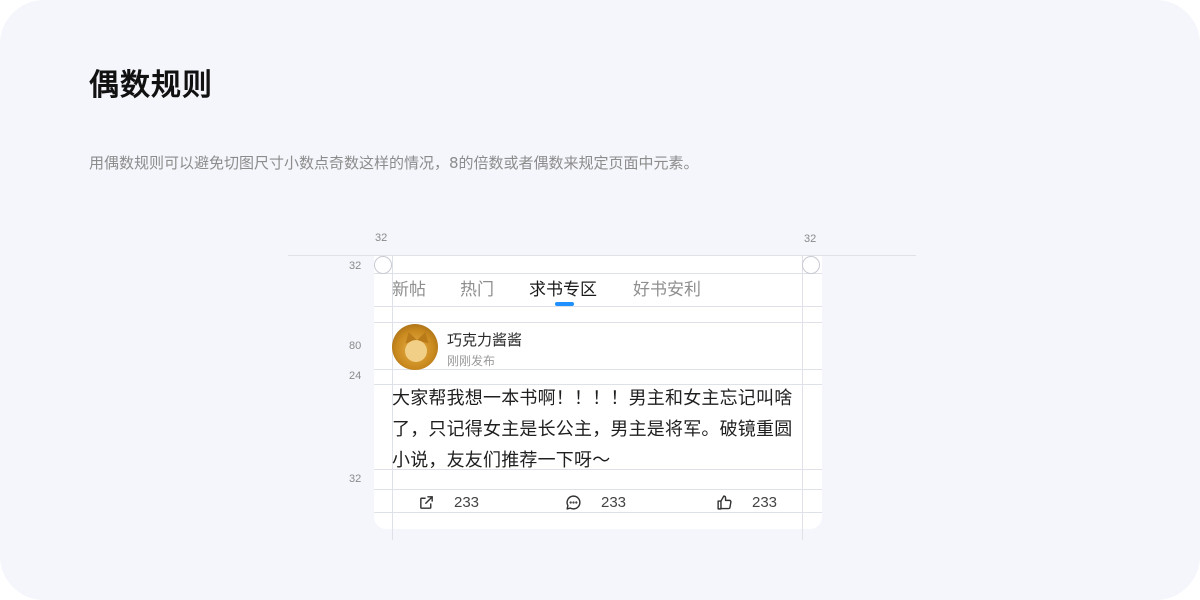 The width and height of the screenshot is (1200, 600). What do you see at coordinates (592, 398) in the screenshot?
I see `post-line: 大家帮我想一本书啊！！！！男主和女主忘记叫啥` at bounding box center [592, 398].